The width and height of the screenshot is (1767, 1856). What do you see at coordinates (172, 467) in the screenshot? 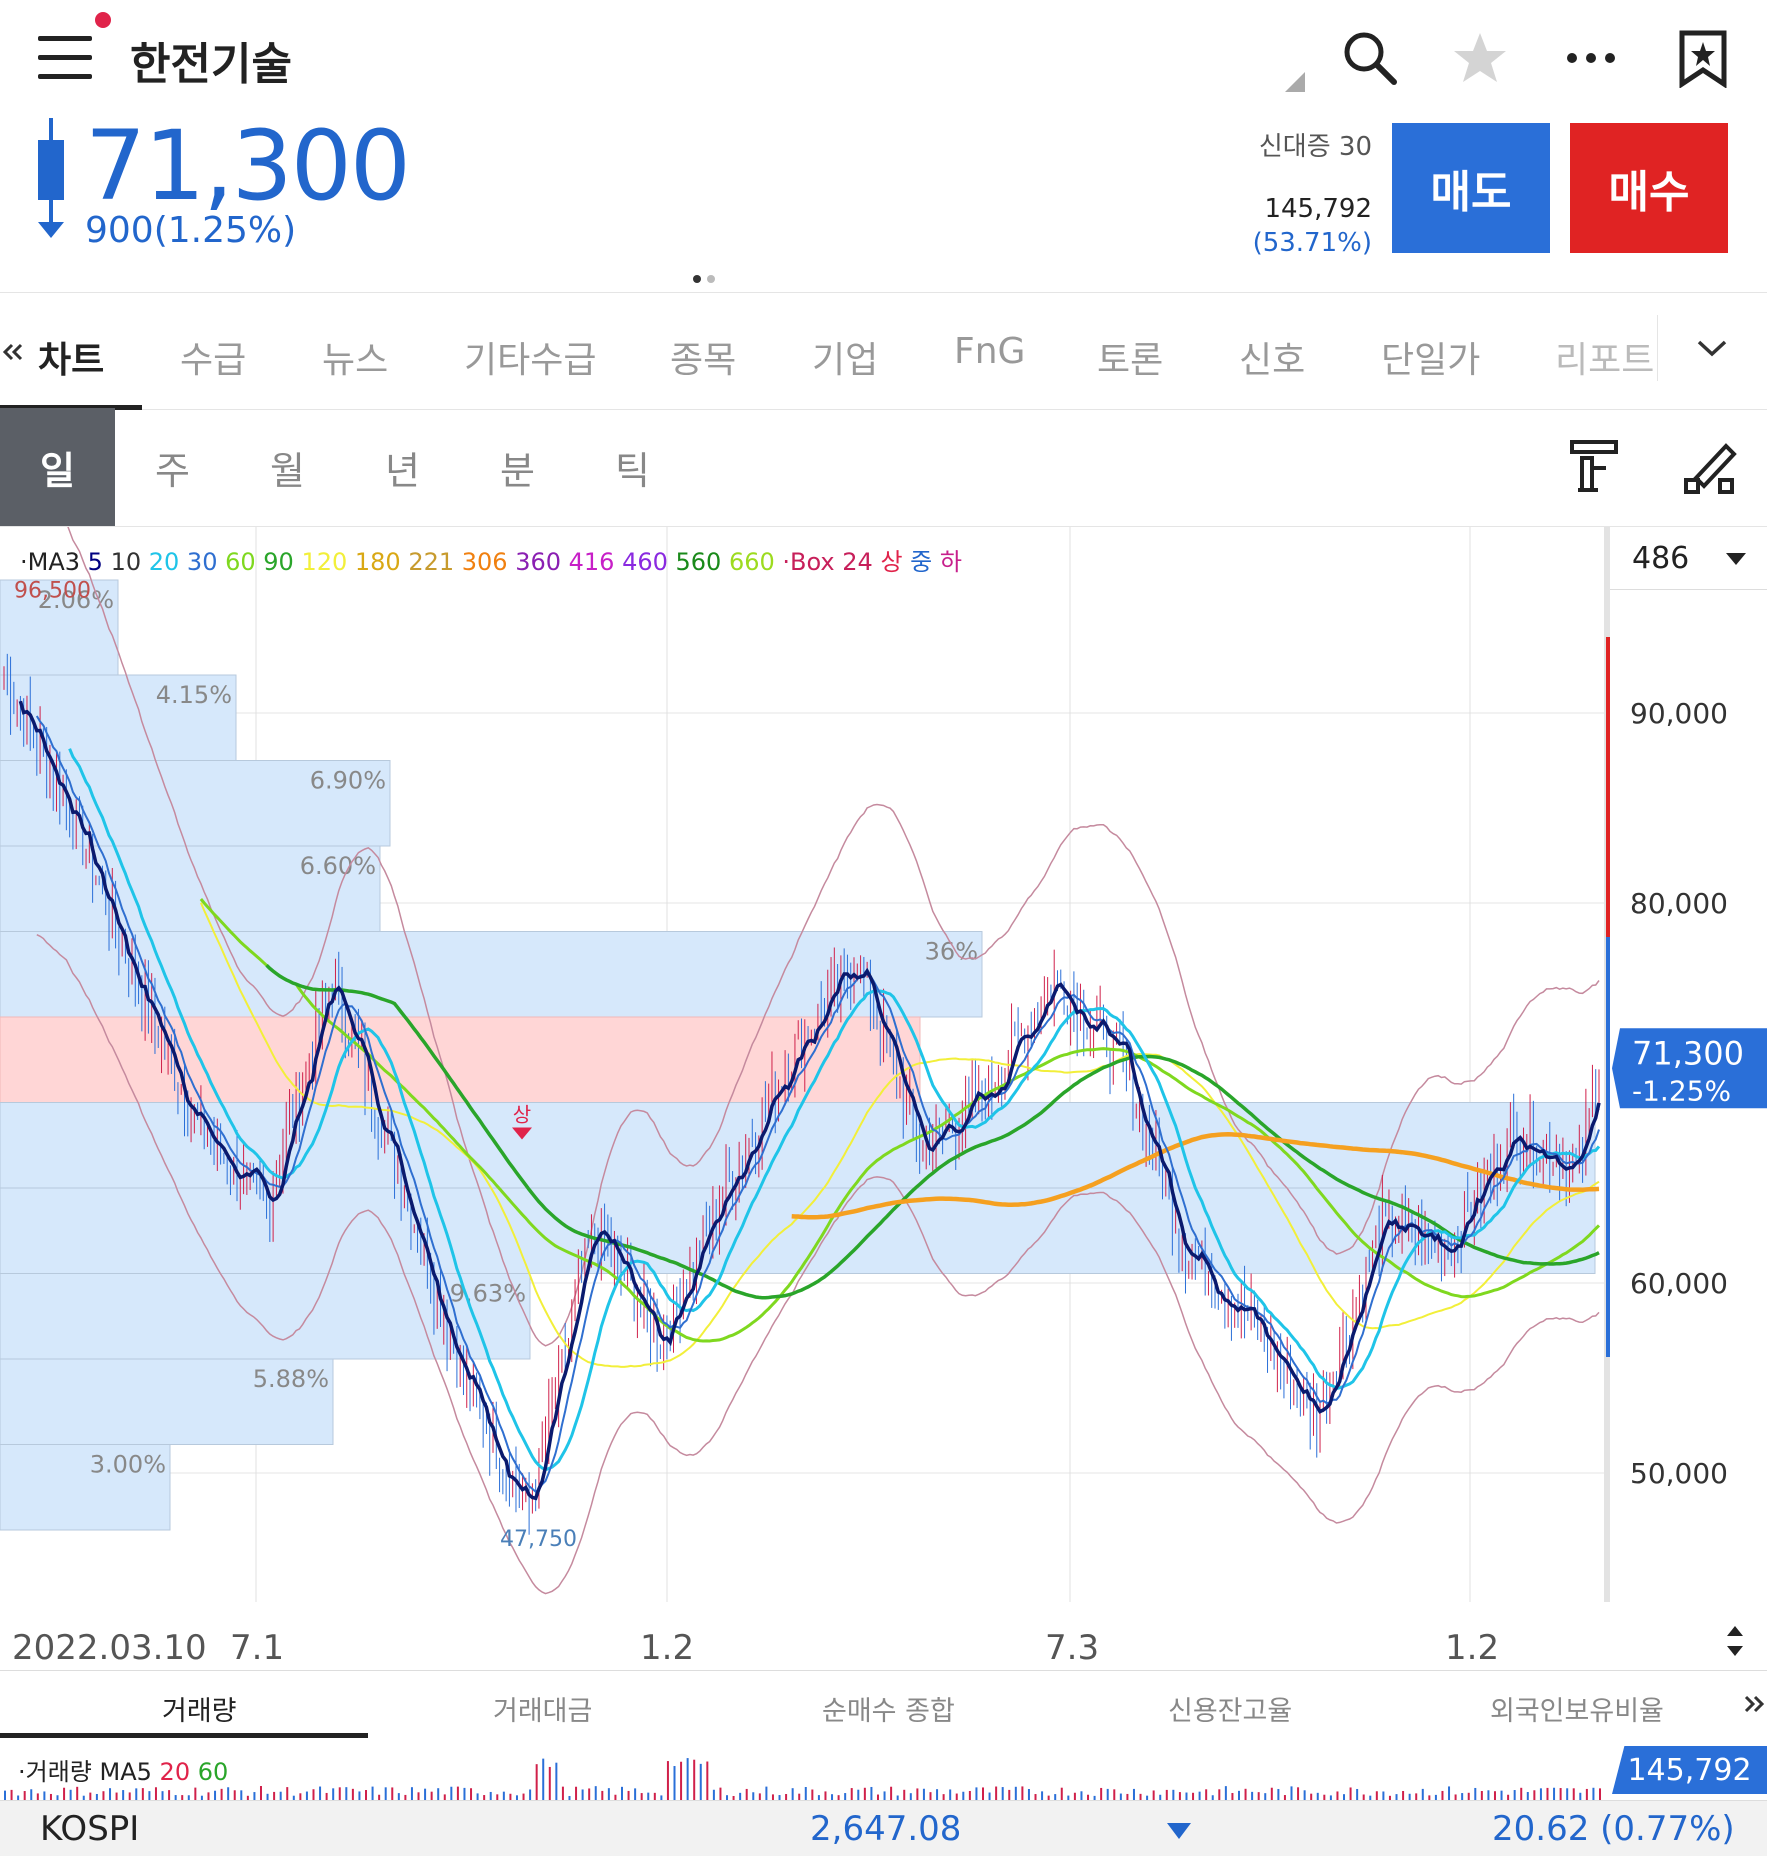
I see `period-week: 주` at bounding box center [172, 467].